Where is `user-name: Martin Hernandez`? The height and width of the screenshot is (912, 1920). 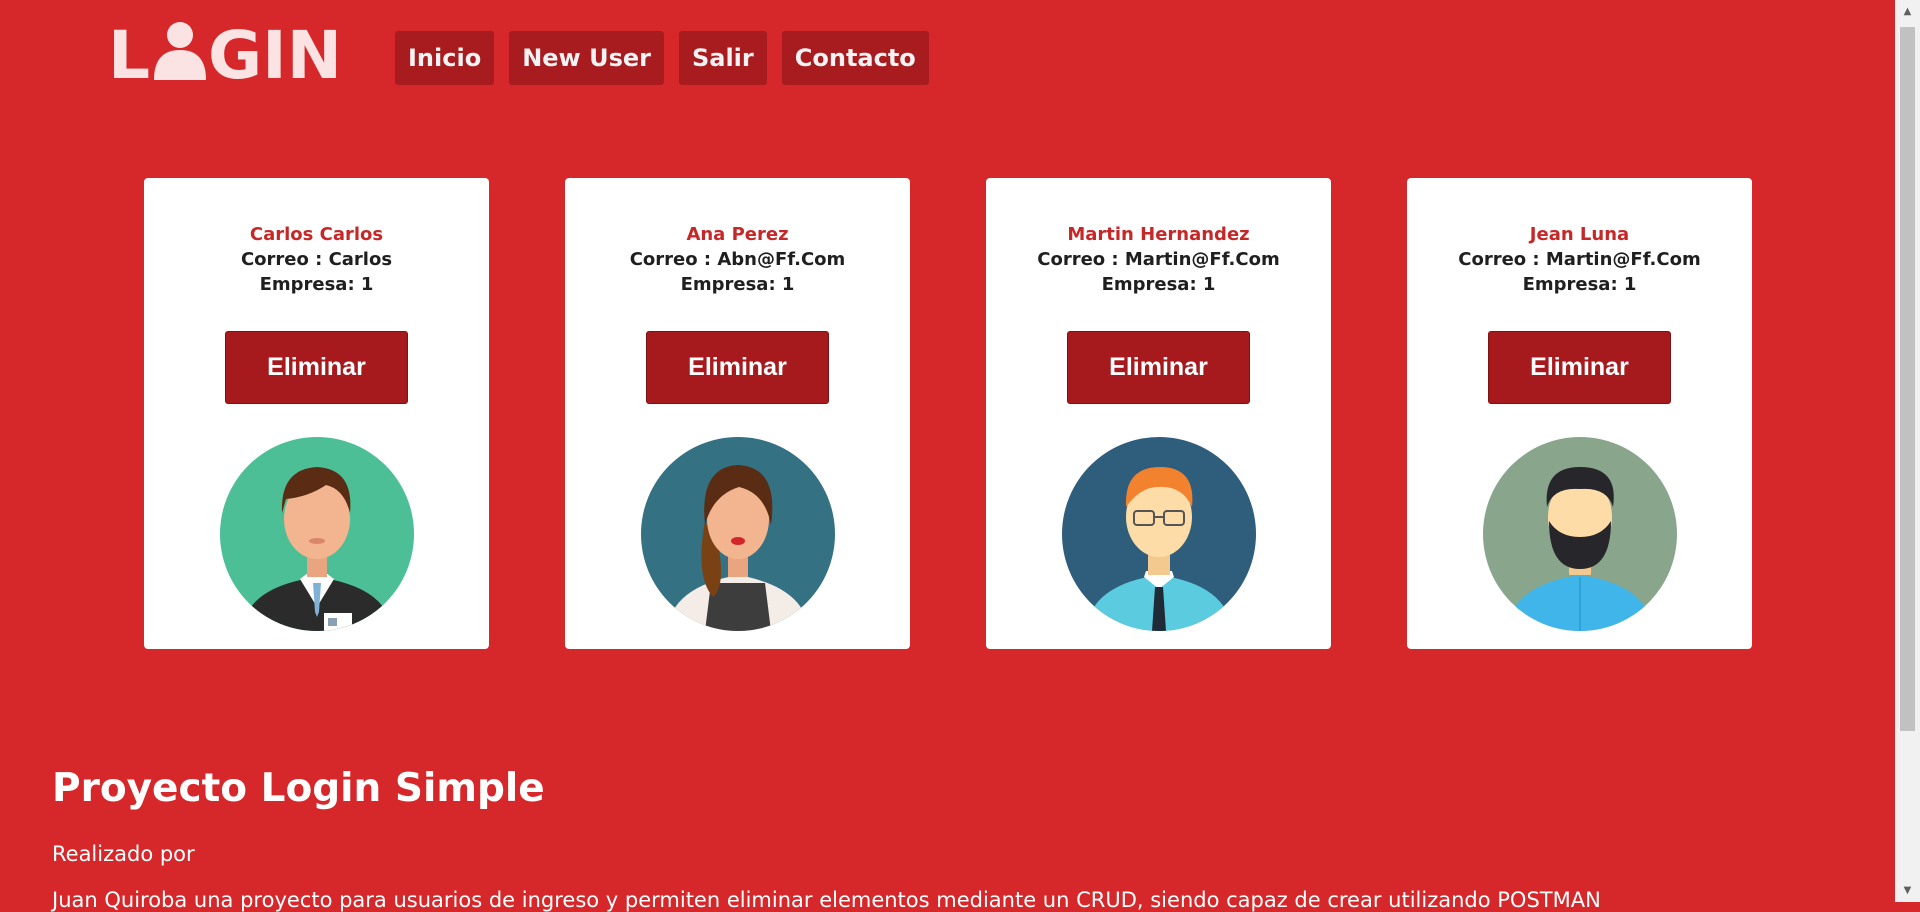 user-name: Martin Hernandez is located at coordinates (1158, 234).